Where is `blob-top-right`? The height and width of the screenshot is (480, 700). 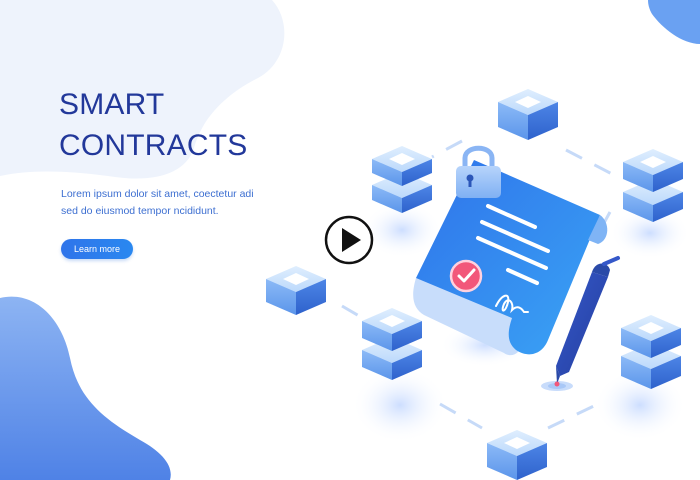
blob-top-right is located at coordinates (674, 22).